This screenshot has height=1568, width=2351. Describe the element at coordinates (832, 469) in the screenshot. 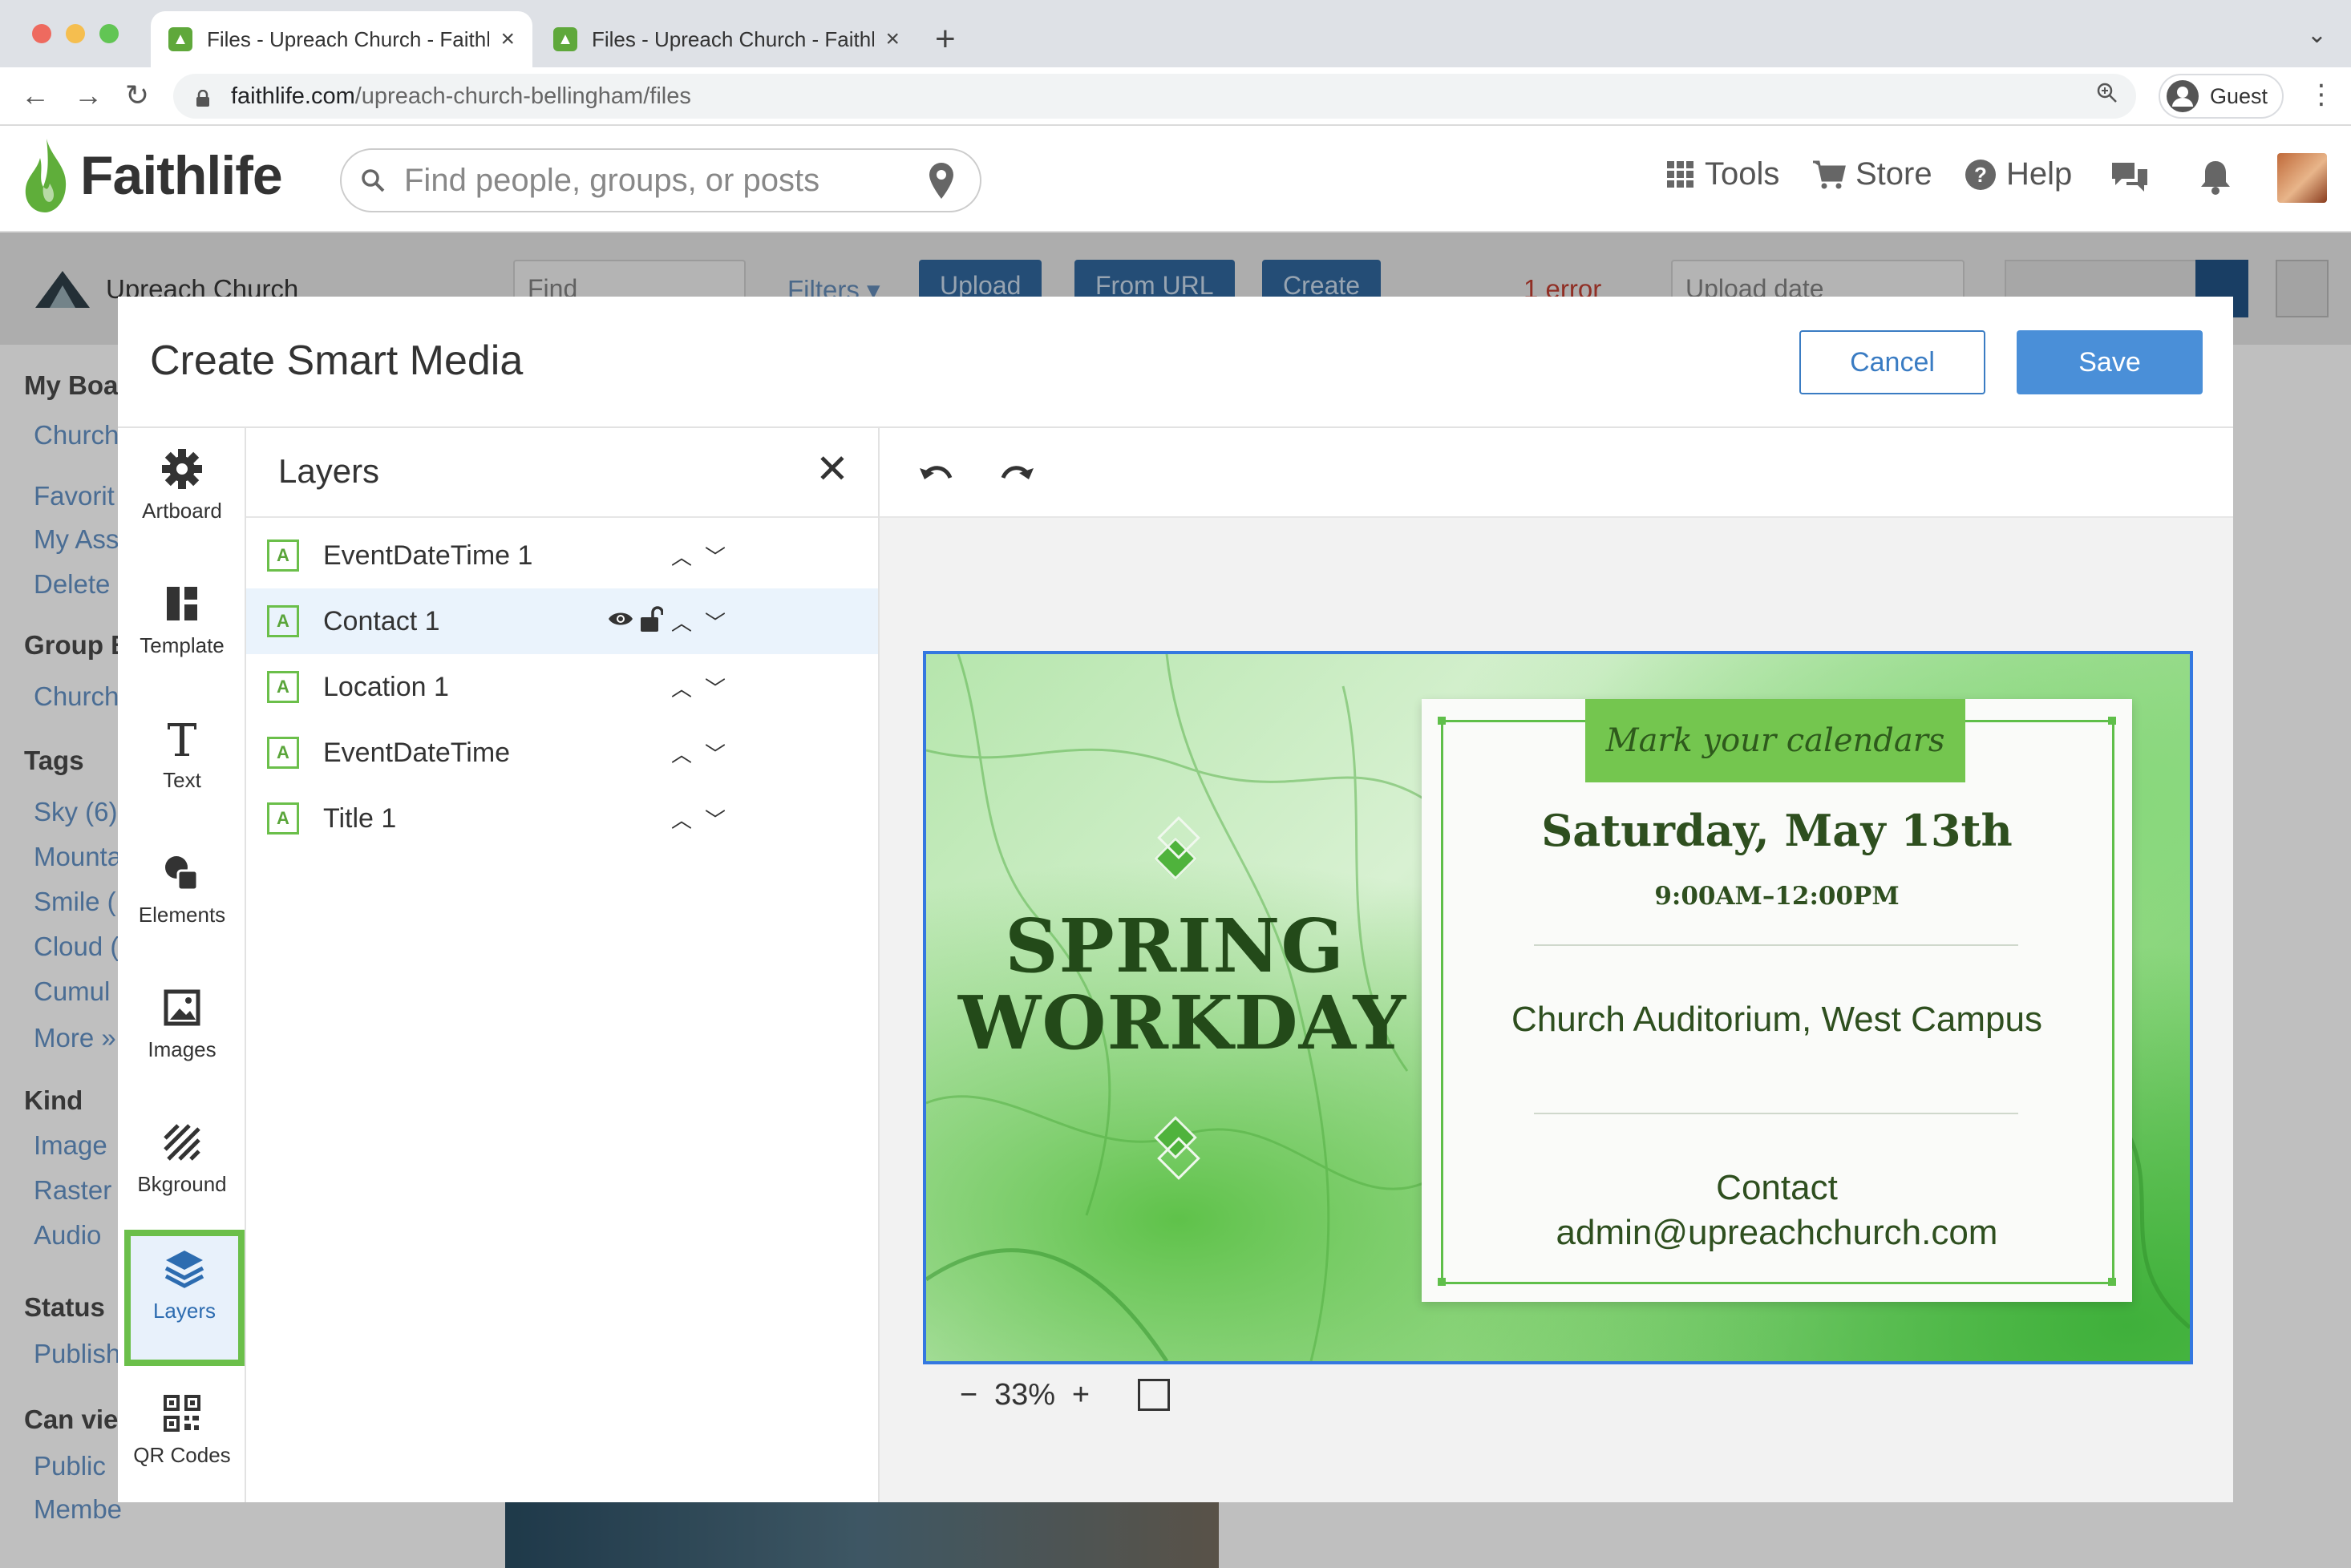

I see `close-layers-icon: ✕` at that location.